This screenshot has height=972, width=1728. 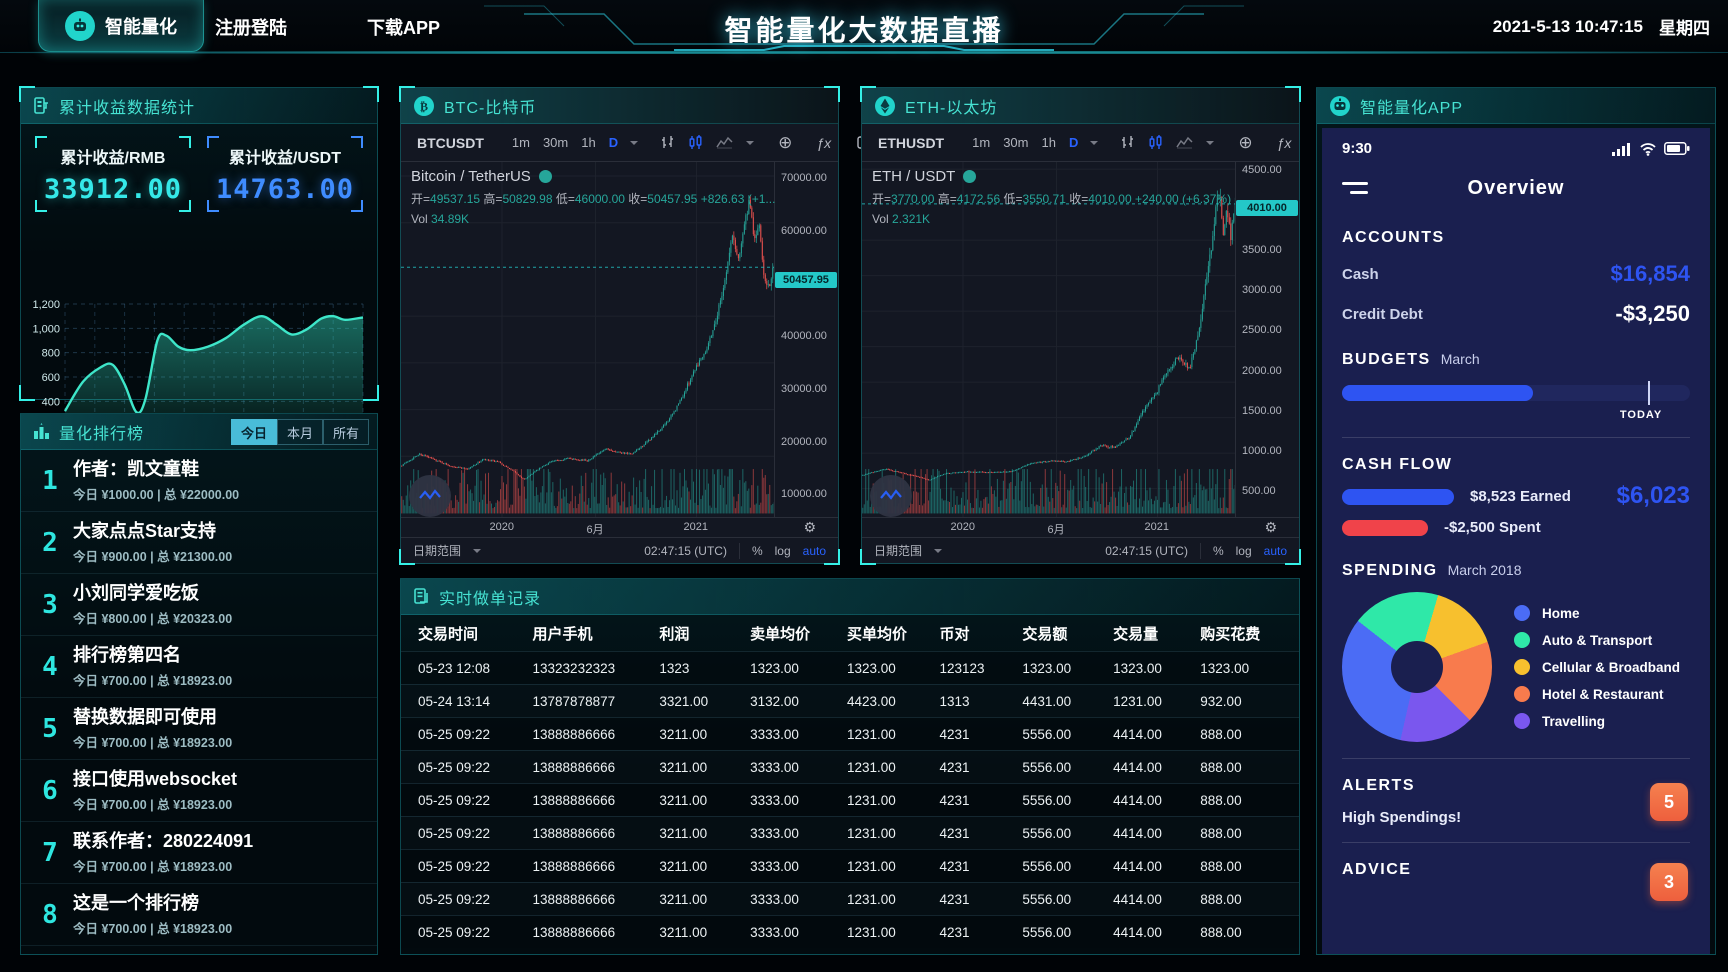 What do you see at coordinates (50, 914) in the screenshot?
I see `rank-number: 8` at bounding box center [50, 914].